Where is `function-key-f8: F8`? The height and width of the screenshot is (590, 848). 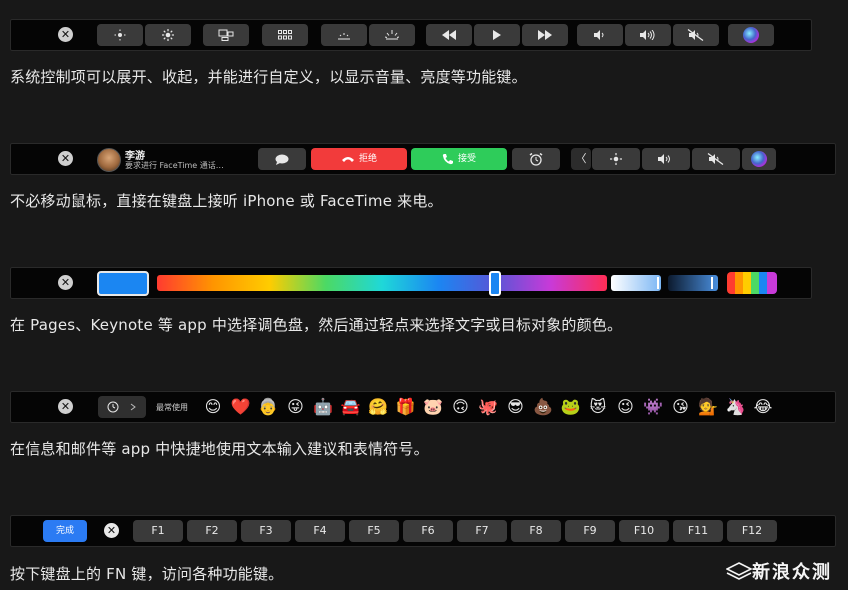
function-key-f8: F8 is located at coordinates (536, 531).